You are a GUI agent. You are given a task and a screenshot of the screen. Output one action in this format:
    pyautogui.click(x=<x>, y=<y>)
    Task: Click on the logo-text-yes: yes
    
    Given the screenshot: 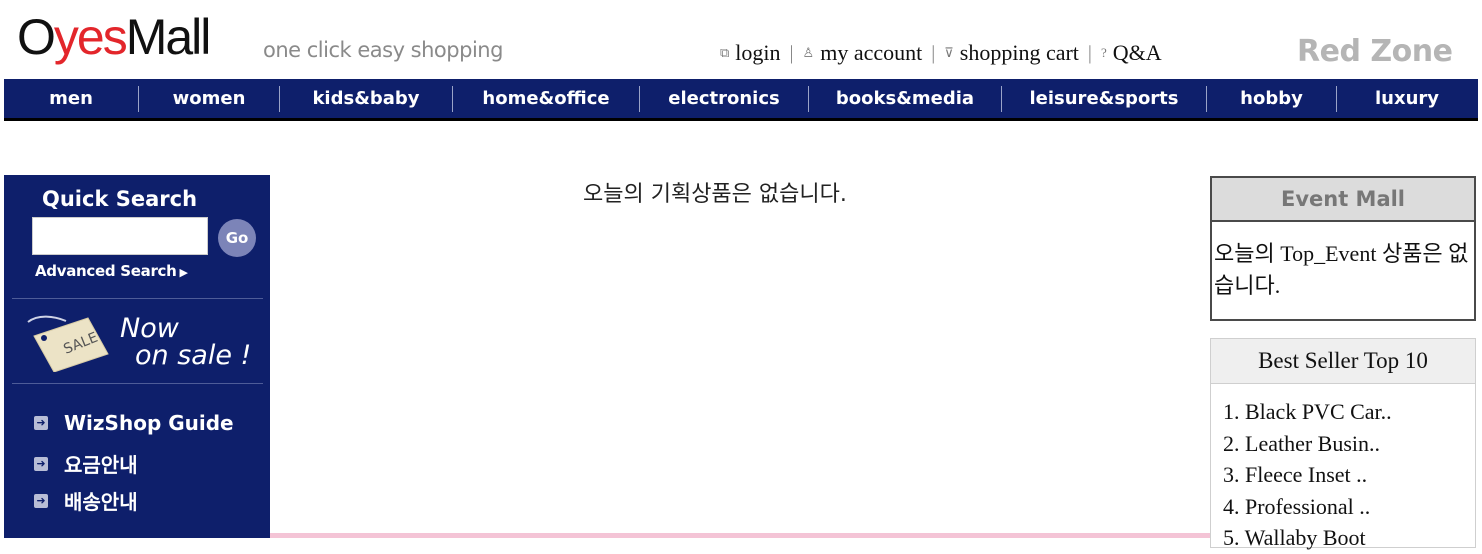 What is the action you would take?
    pyautogui.click(x=90, y=37)
    